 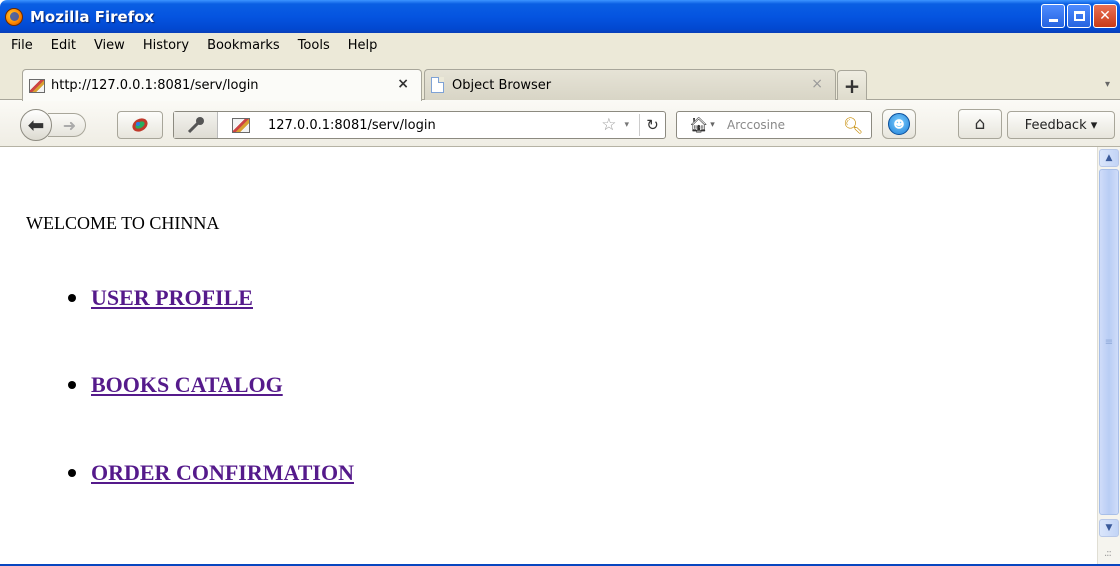 I want to click on menu-tools: Tools, so click(x=314, y=45).